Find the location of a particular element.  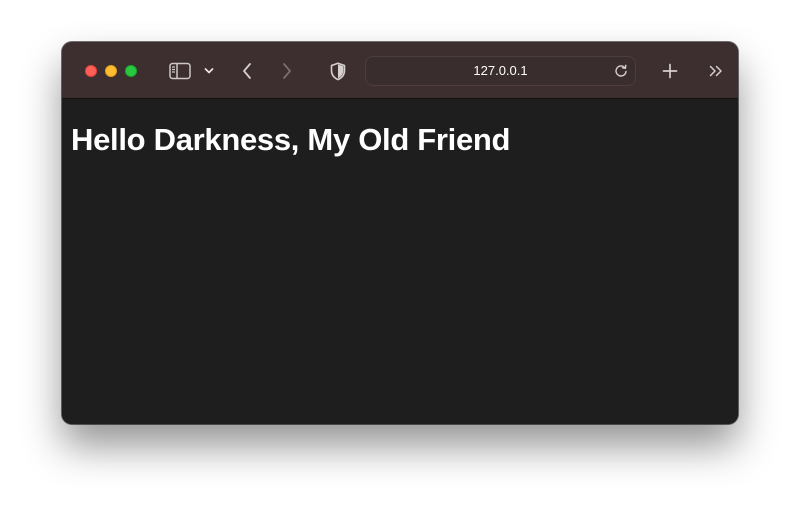

back-button is located at coordinates (247, 71).